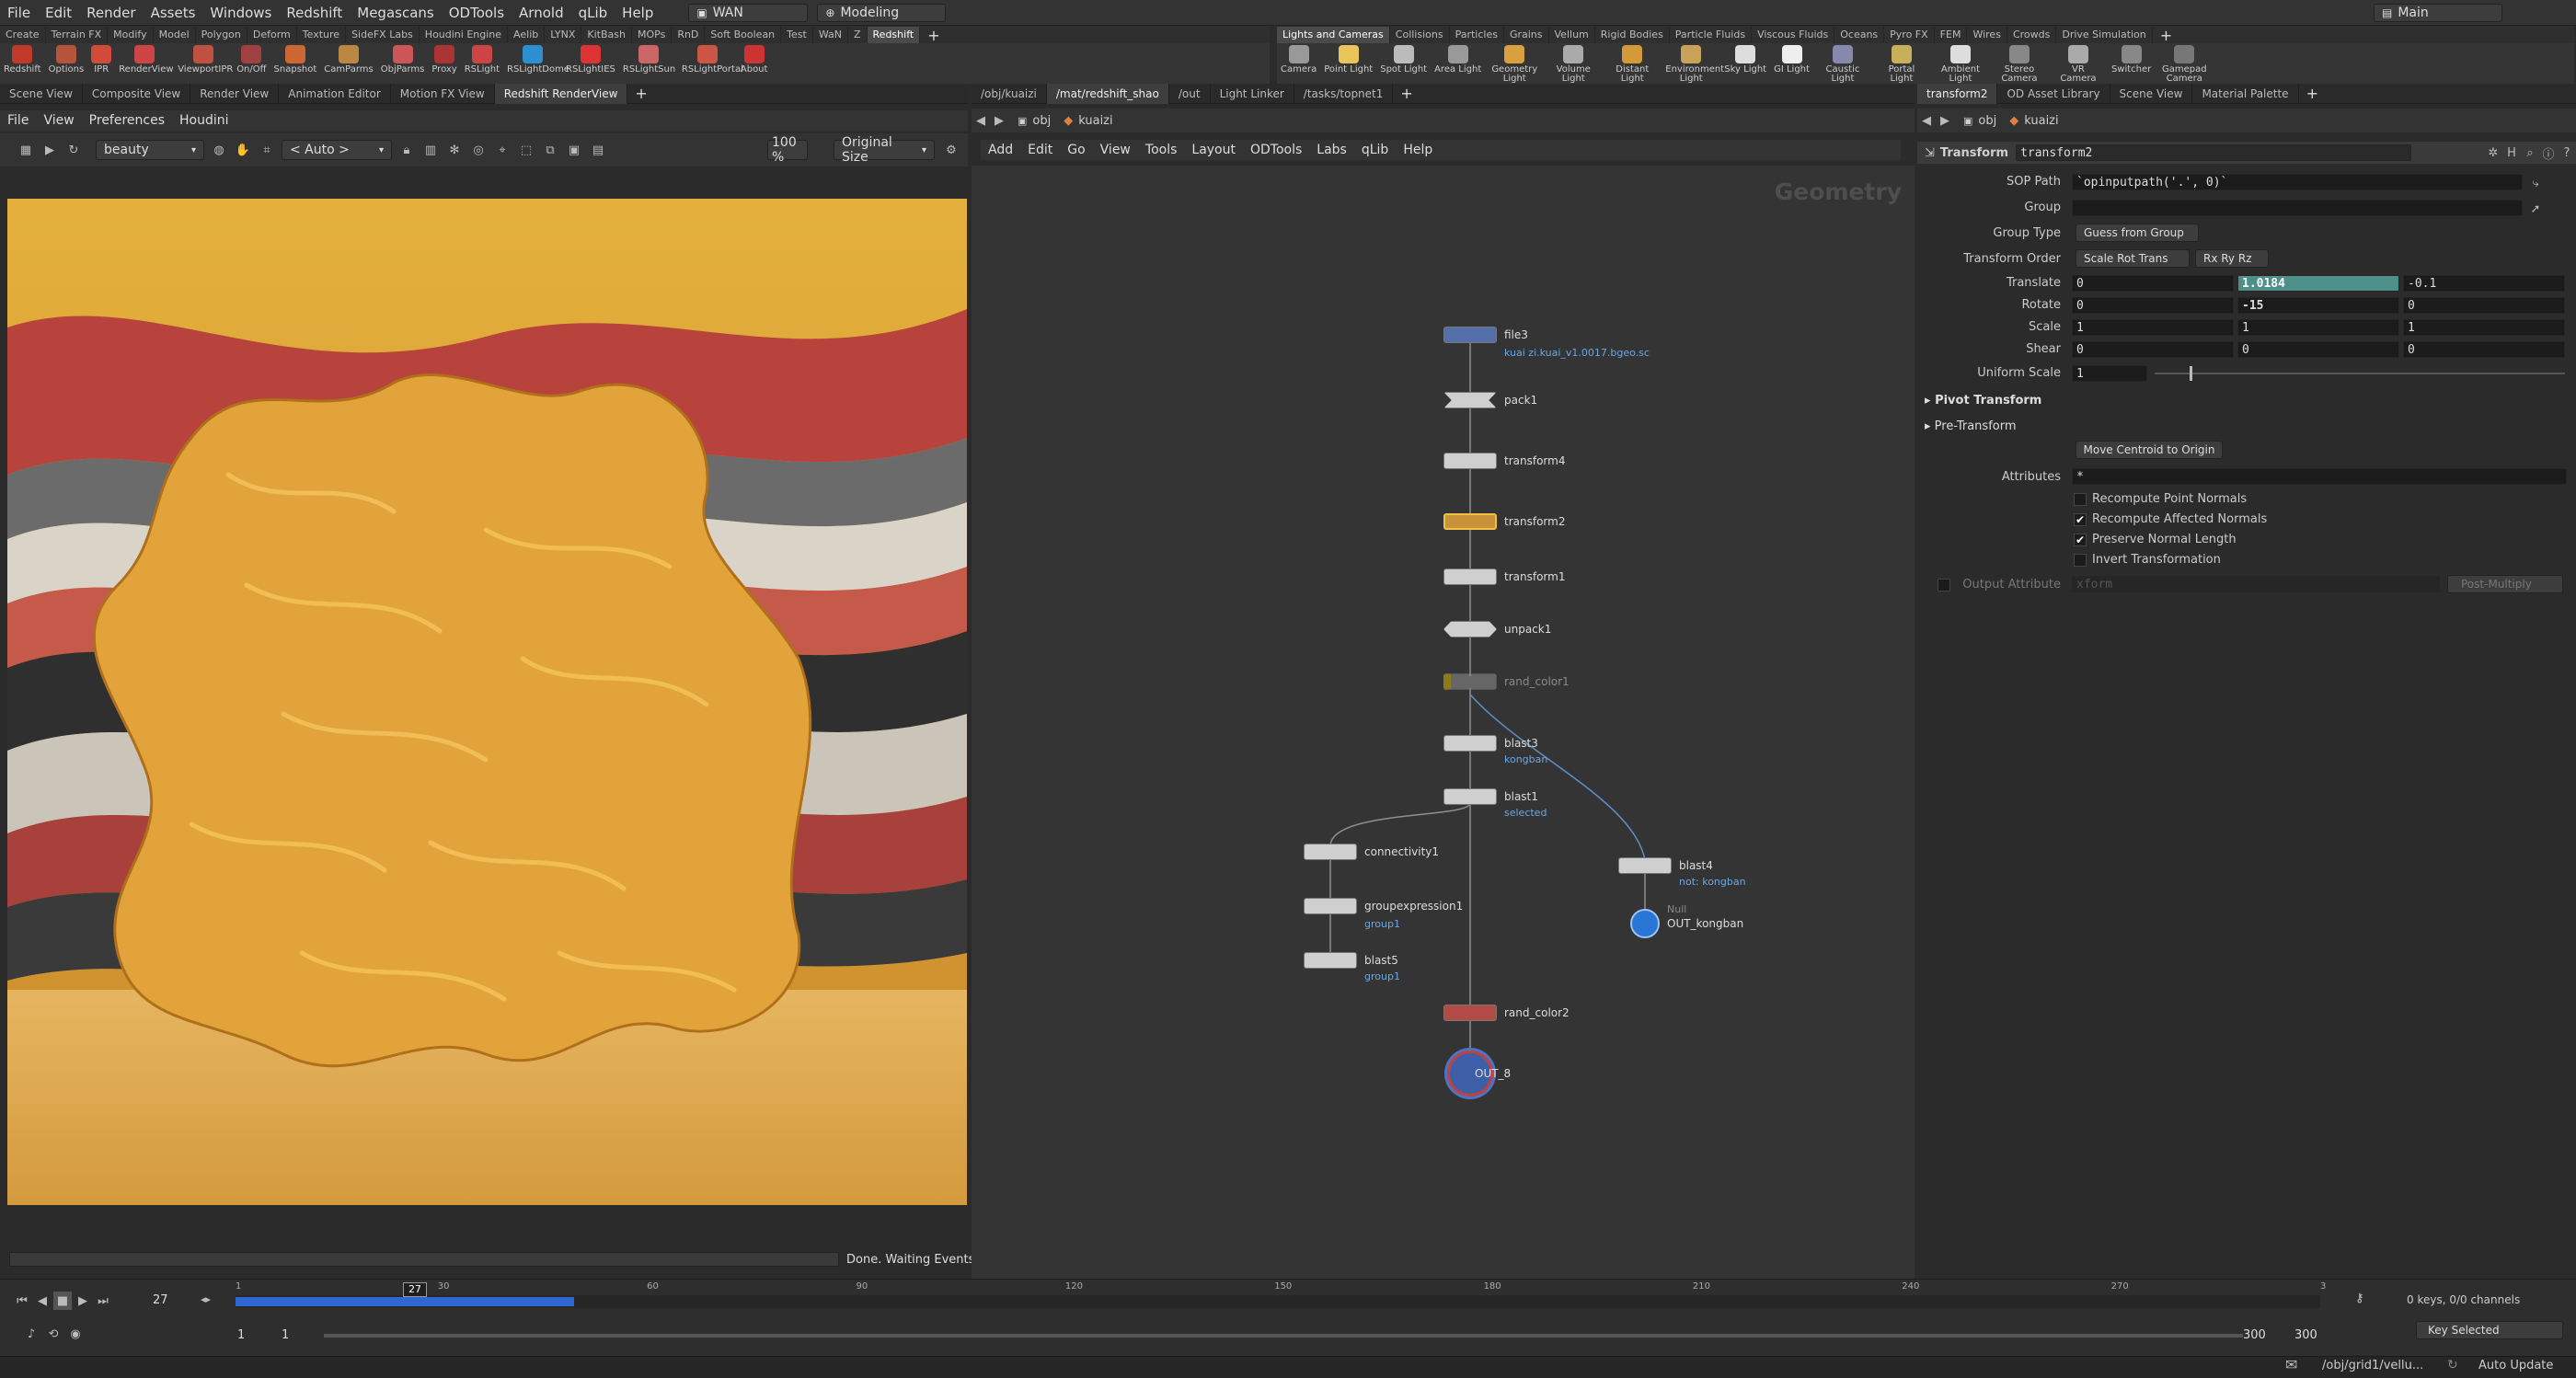 The width and height of the screenshot is (2576, 1378). What do you see at coordinates (550, 150) in the screenshot?
I see `compare-icon: ⧉` at bounding box center [550, 150].